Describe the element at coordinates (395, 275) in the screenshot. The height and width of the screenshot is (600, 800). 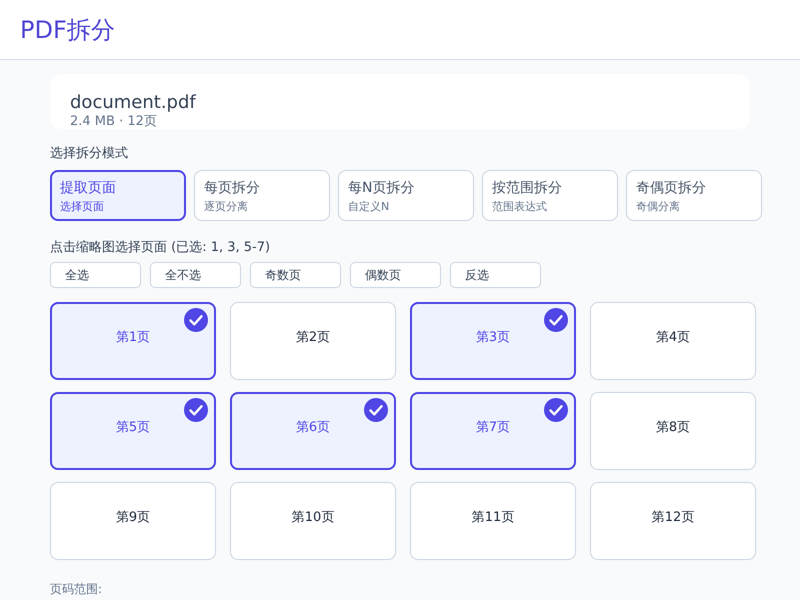
I see `quick-select-button: 偶数页` at that location.